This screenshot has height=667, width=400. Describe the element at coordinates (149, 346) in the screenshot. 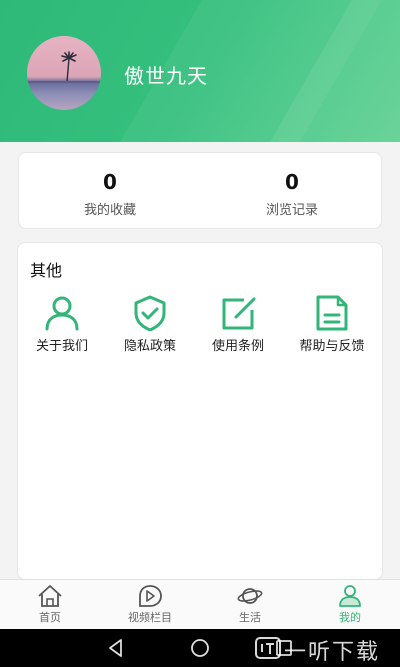

I see `menu-item-label: 隐私政策` at that location.